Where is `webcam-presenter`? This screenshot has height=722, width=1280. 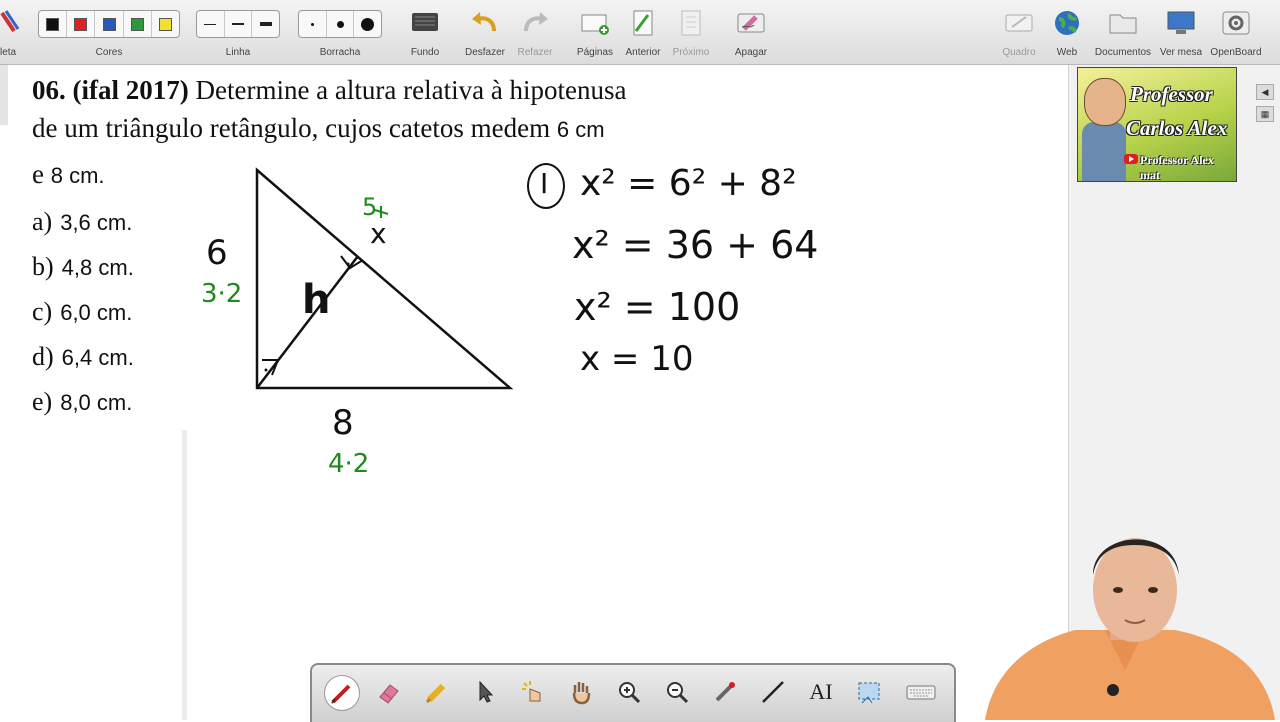 webcam-presenter is located at coordinates (1130, 629).